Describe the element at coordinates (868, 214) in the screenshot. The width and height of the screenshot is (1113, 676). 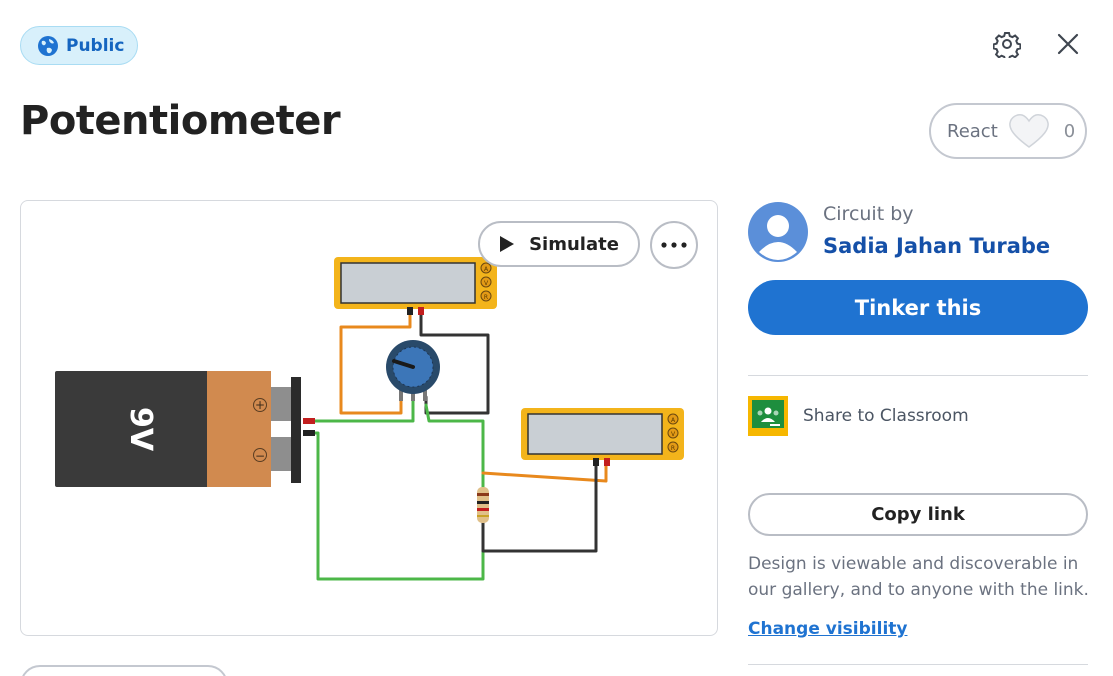
I see `circuit-by-label: Circuit by` at that location.